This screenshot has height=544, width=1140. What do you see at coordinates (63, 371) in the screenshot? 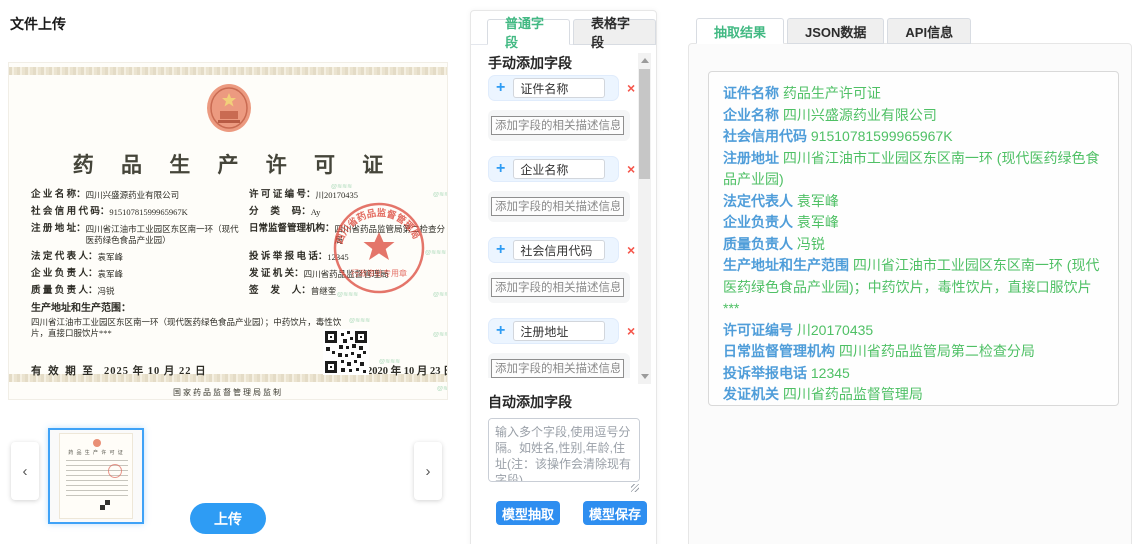
I see `validity-label: 有 效 期 至` at bounding box center [63, 371].